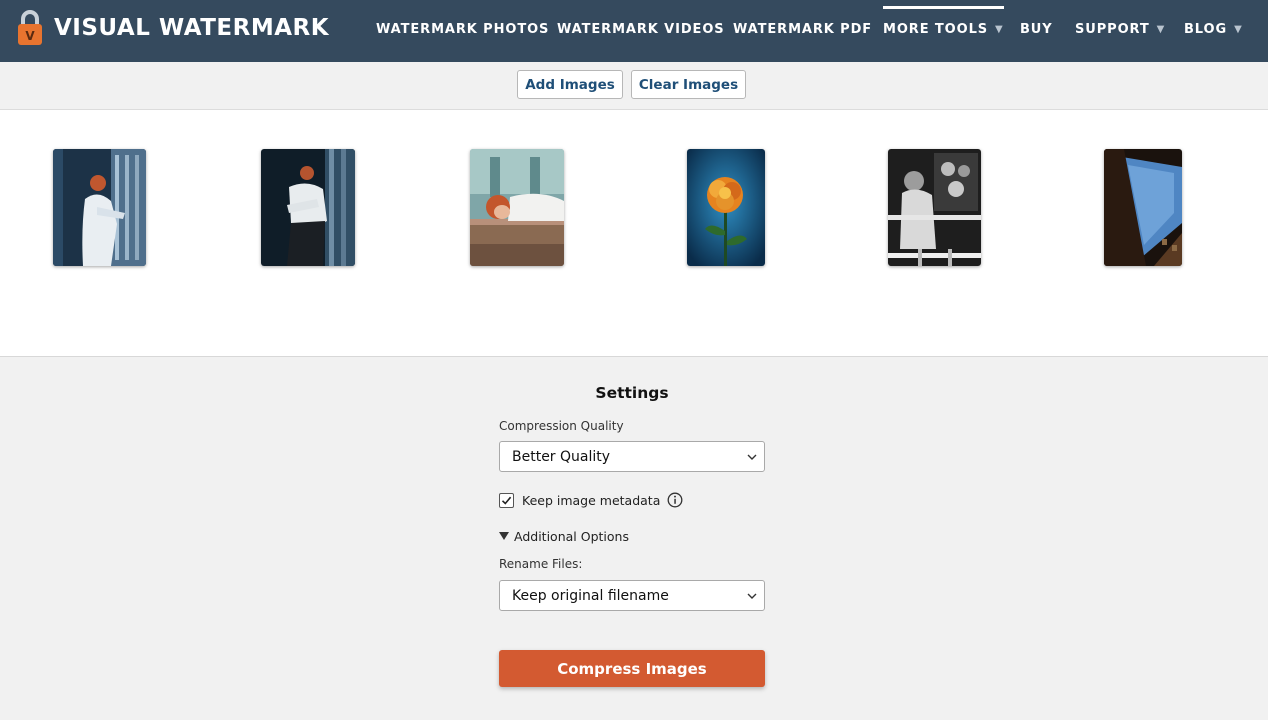 This screenshot has width=1268, height=720. What do you see at coordinates (934, 207) in the screenshot?
I see `thumbnail-monochrome-portrait` at bounding box center [934, 207].